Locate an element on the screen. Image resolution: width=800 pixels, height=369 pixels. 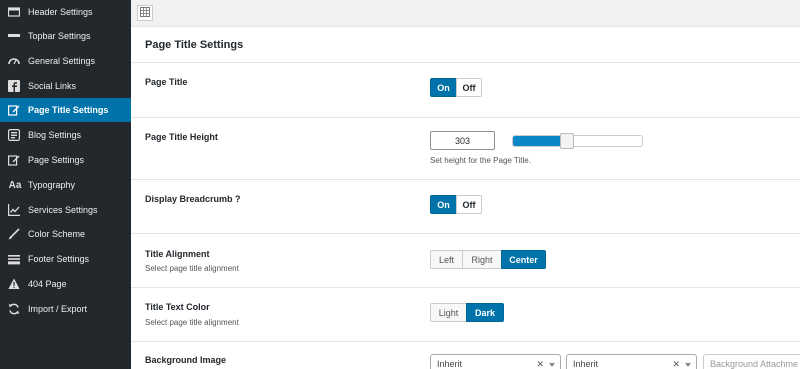
display-breadcrumb-on-button: On is located at coordinates (443, 204).